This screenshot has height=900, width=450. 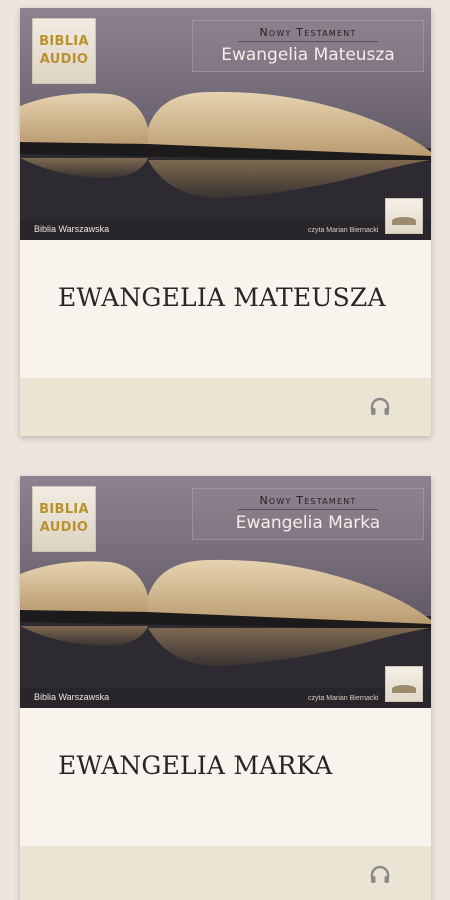 I want to click on cover-book-name: Ewangelia Marka, so click(x=308, y=523).